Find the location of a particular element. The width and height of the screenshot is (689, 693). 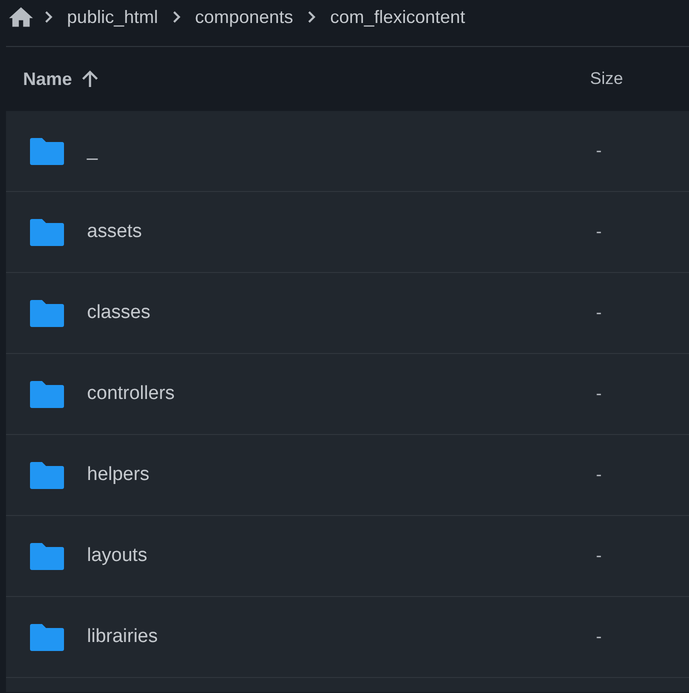

folder-row: helpers - is located at coordinates (347, 475).